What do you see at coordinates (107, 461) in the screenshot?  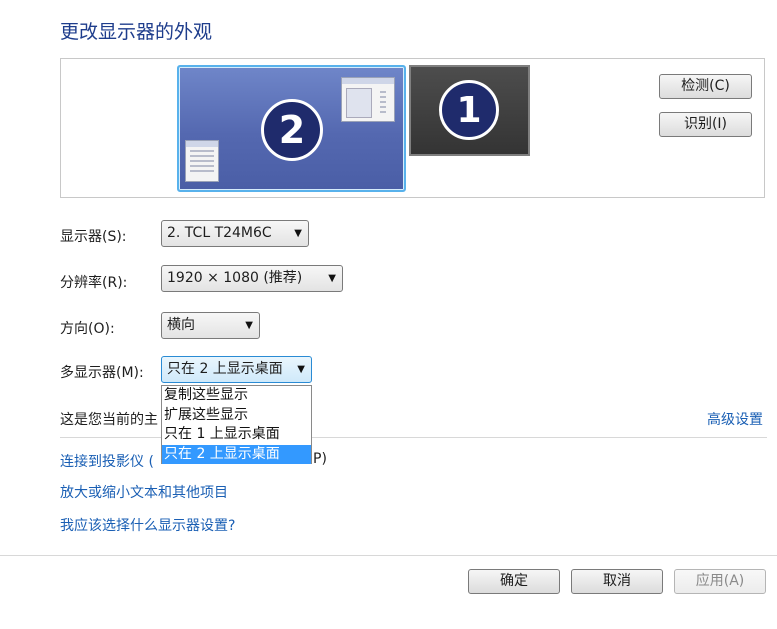 I see `connect-projector-link: 连接到投影仪 (` at bounding box center [107, 461].